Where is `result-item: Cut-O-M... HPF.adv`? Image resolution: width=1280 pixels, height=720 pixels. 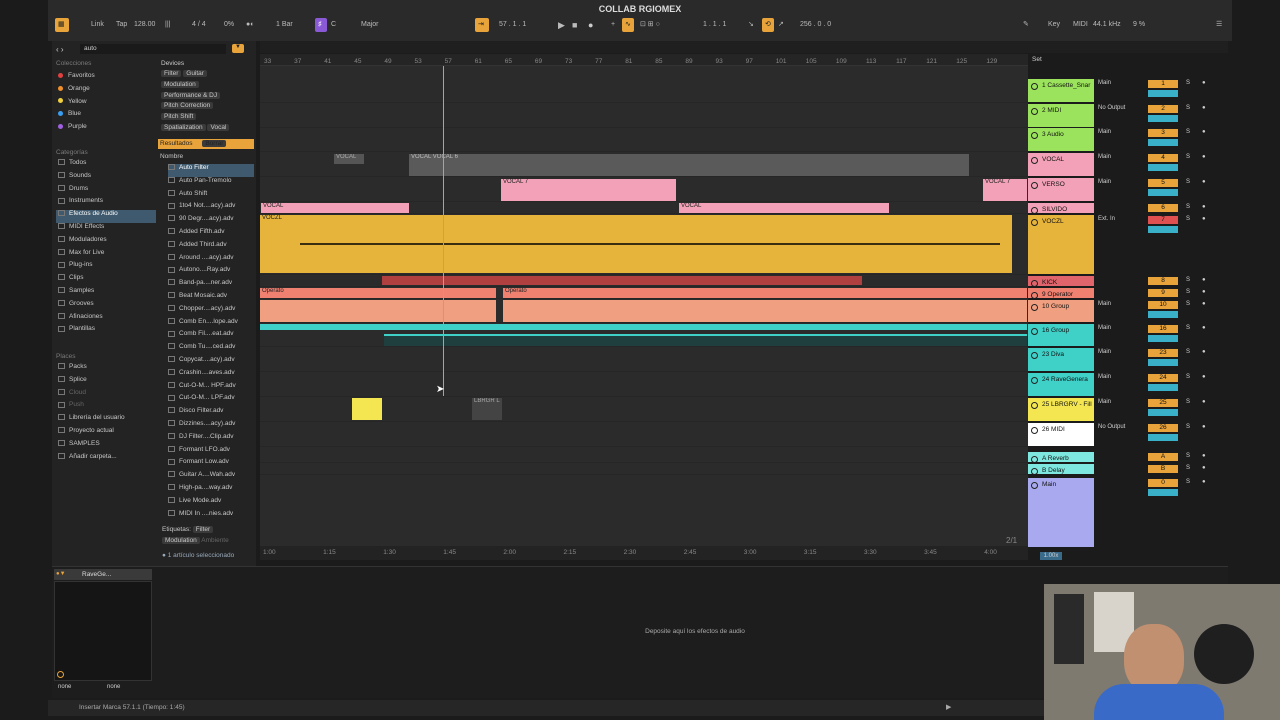 result-item: Cut-O-M... HPF.adv is located at coordinates (211, 388).